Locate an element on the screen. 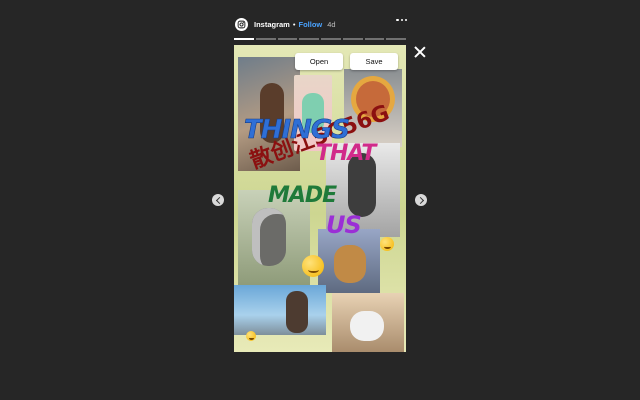  username: Instagram is located at coordinates (272, 24).